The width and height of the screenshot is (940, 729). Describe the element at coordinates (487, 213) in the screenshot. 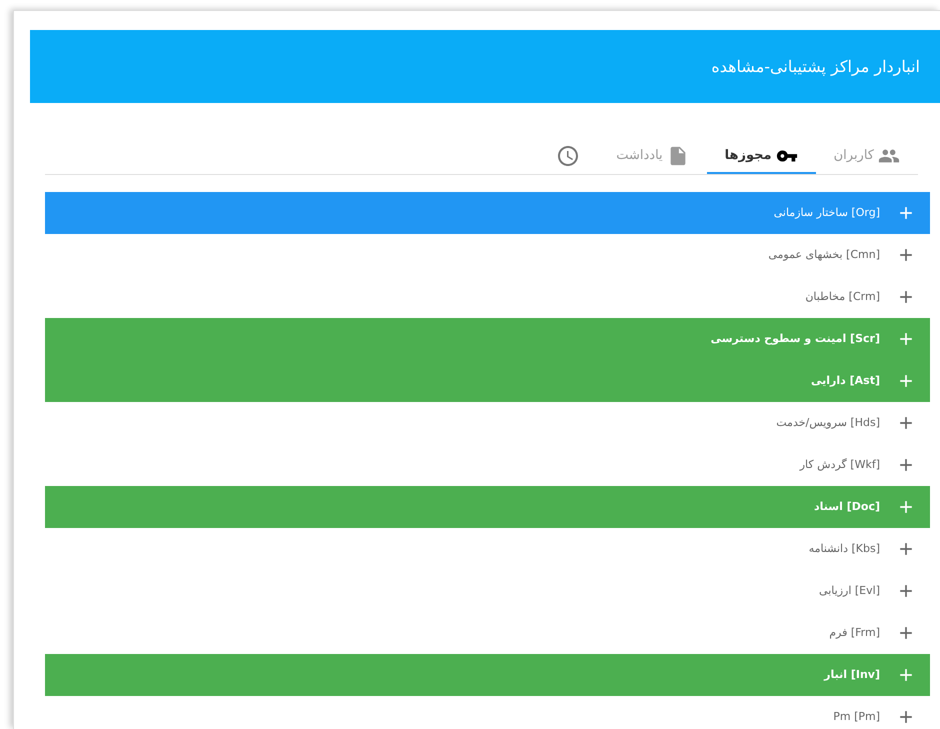

I see `permission-row: [Org] ساختار سازمانی` at that location.